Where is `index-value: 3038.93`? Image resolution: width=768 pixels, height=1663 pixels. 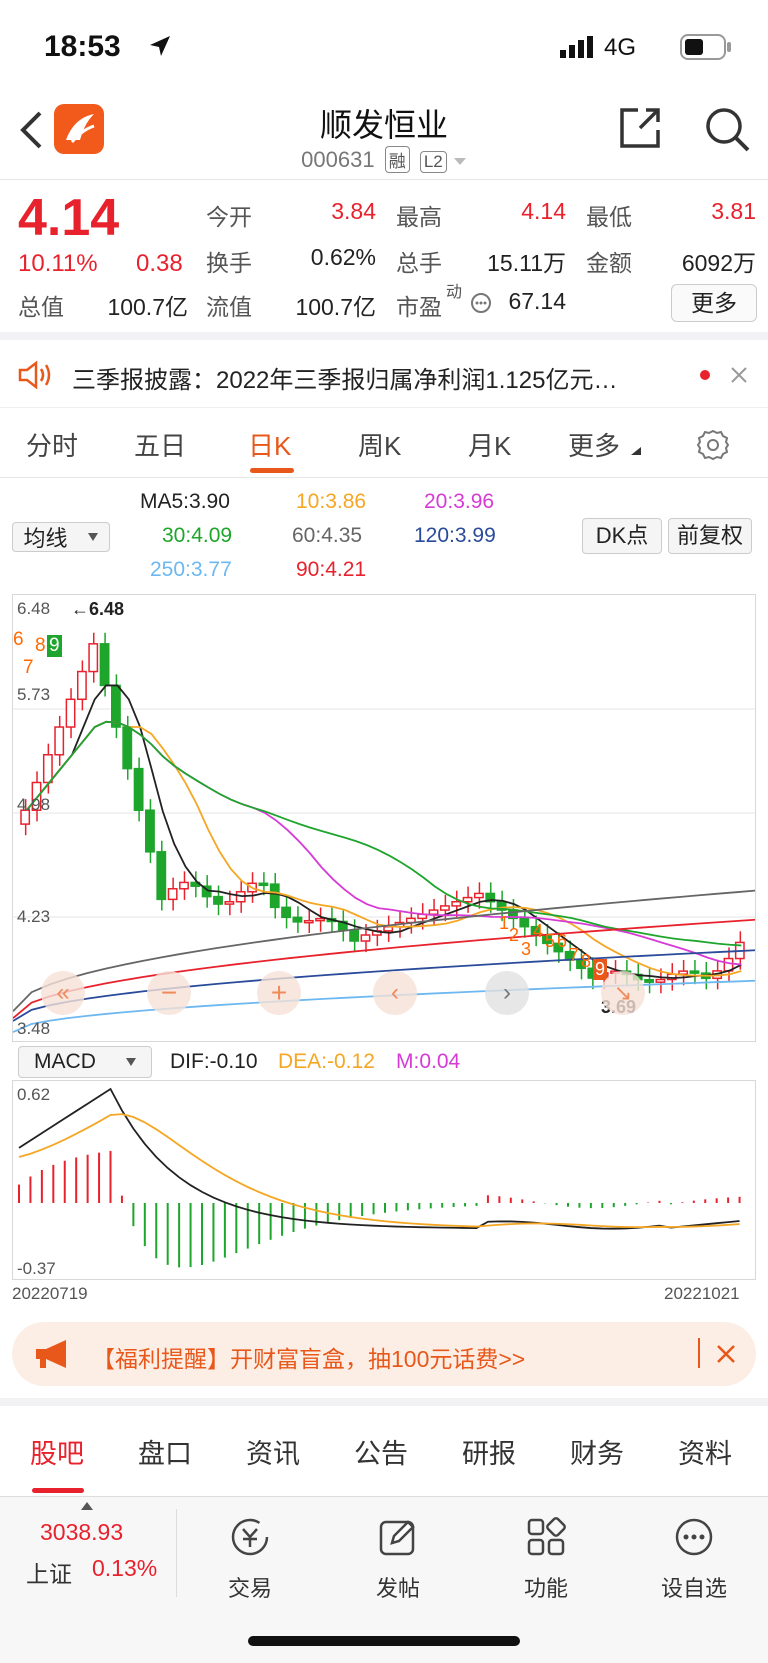
index-value: 3038.93 is located at coordinates (81, 1532).